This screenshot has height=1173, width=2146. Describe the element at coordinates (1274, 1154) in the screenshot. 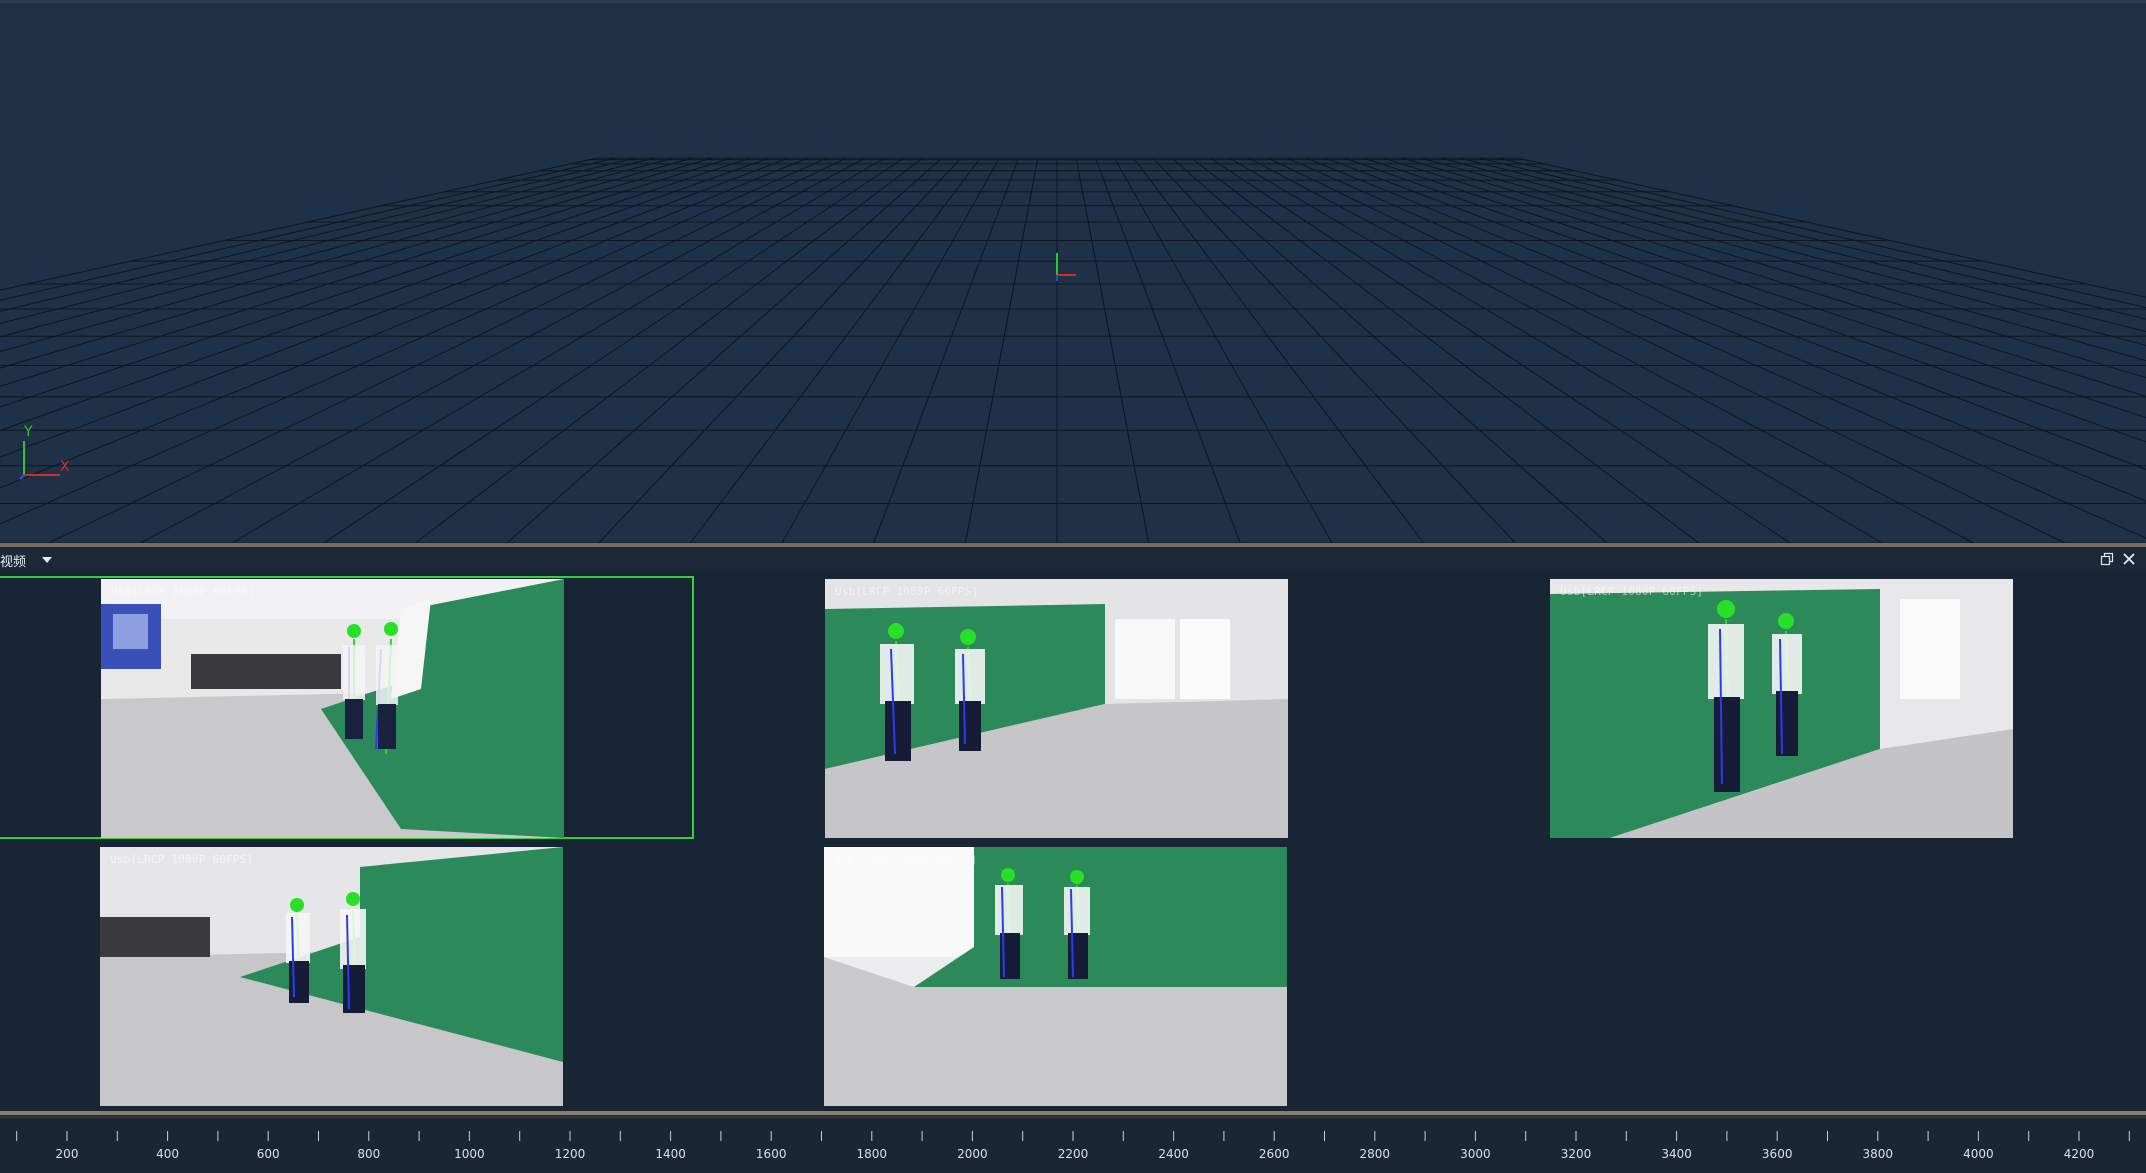

I see `timeline-tick-label: 2600` at that location.